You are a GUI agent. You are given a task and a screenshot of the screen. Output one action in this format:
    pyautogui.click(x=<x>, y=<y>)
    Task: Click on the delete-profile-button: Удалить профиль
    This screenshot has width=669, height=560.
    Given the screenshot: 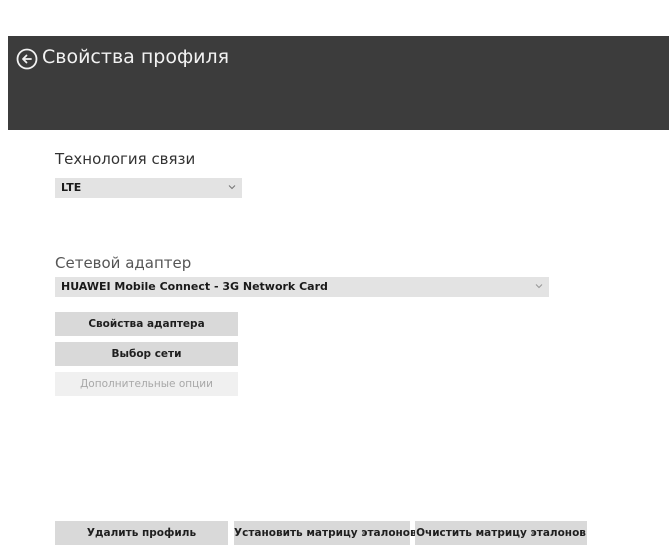 What is the action you would take?
    pyautogui.click(x=141, y=533)
    